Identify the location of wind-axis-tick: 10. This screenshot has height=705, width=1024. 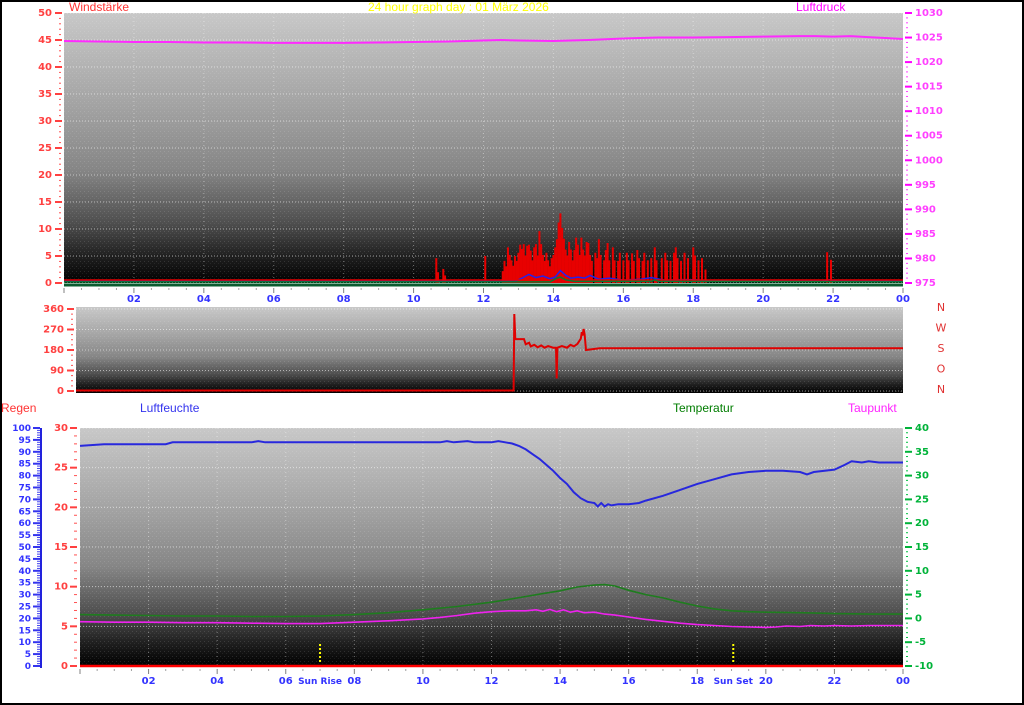
(45, 229).